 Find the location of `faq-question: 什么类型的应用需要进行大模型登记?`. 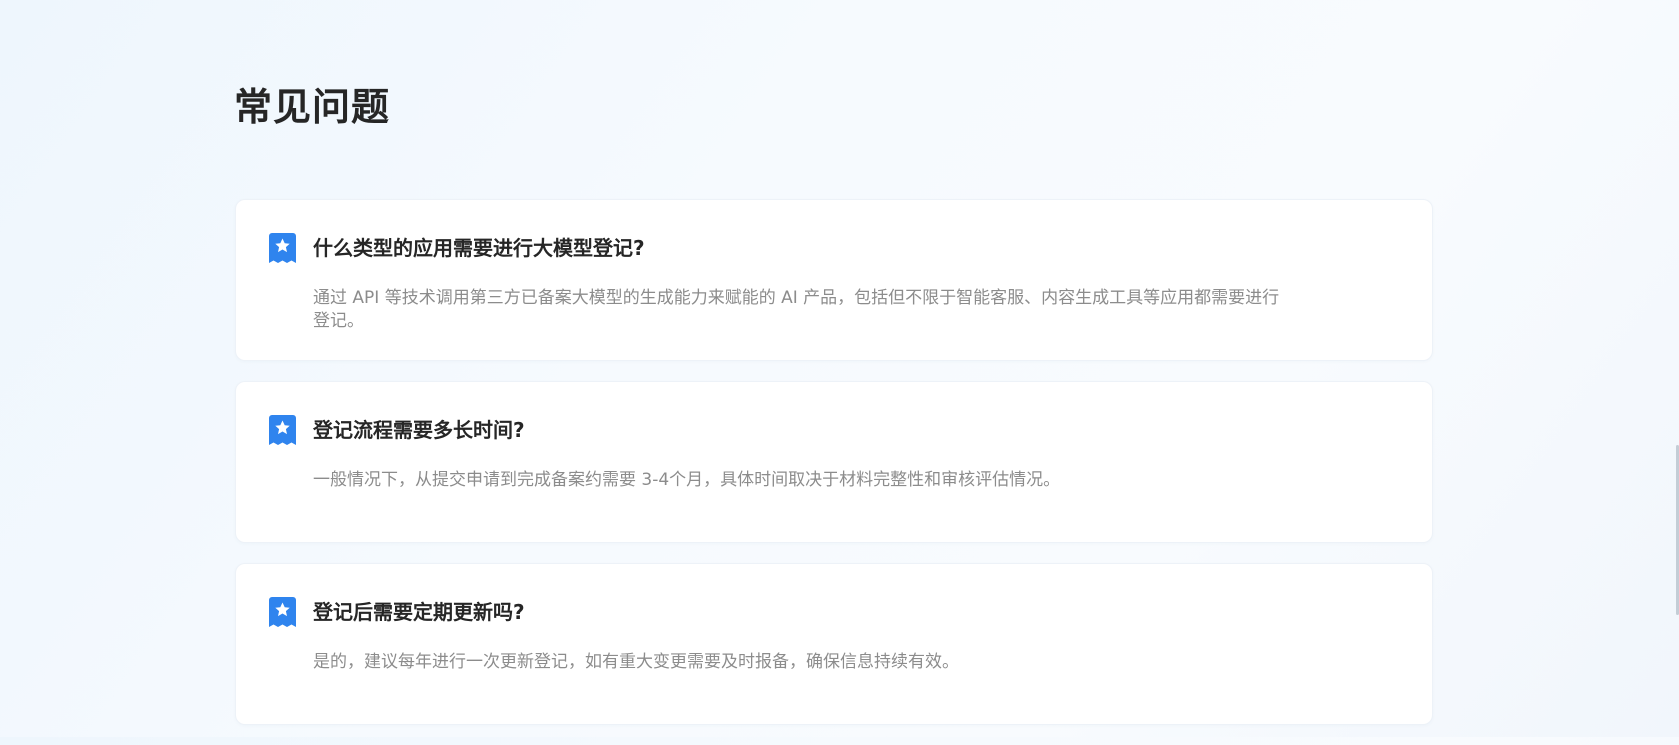

faq-question: 什么类型的应用需要进行大模型登记? is located at coordinates (479, 248).